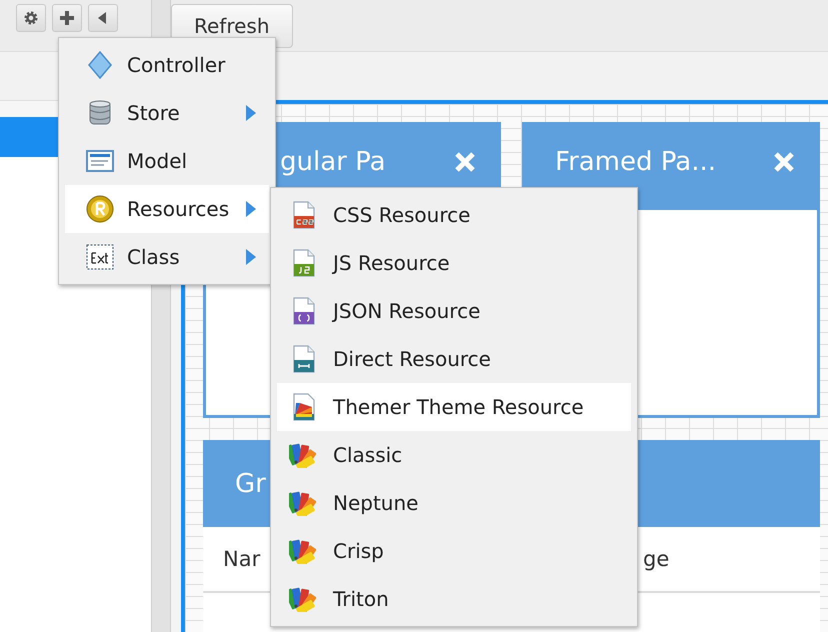  What do you see at coordinates (100, 113) in the screenshot?
I see `database-icon` at bounding box center [100, 113].